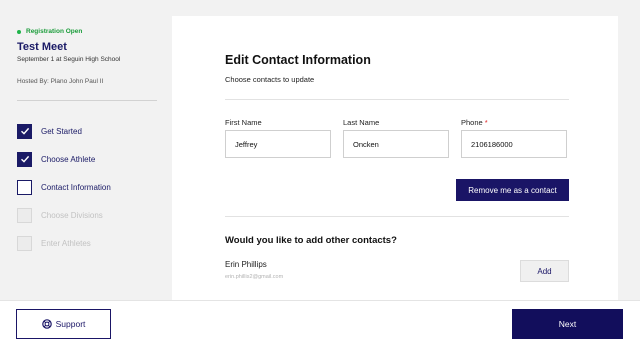  What do you see at coordinates (86, 131) in the screenshot?
I see `step-get-started: Get Started` at bounding box center [86, 131].